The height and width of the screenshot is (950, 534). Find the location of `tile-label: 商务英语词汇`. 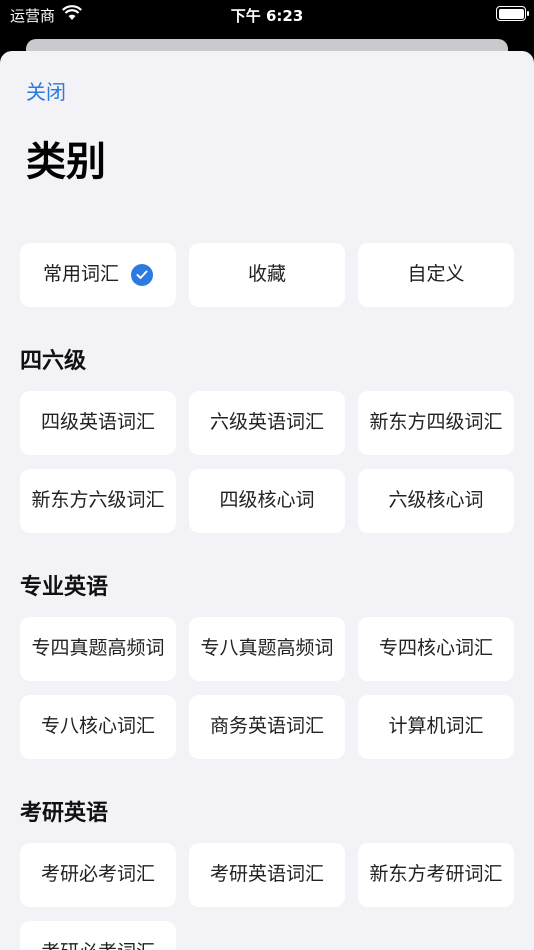

tile-label: 商务英语词汇 is located at coordinates (266, 726).